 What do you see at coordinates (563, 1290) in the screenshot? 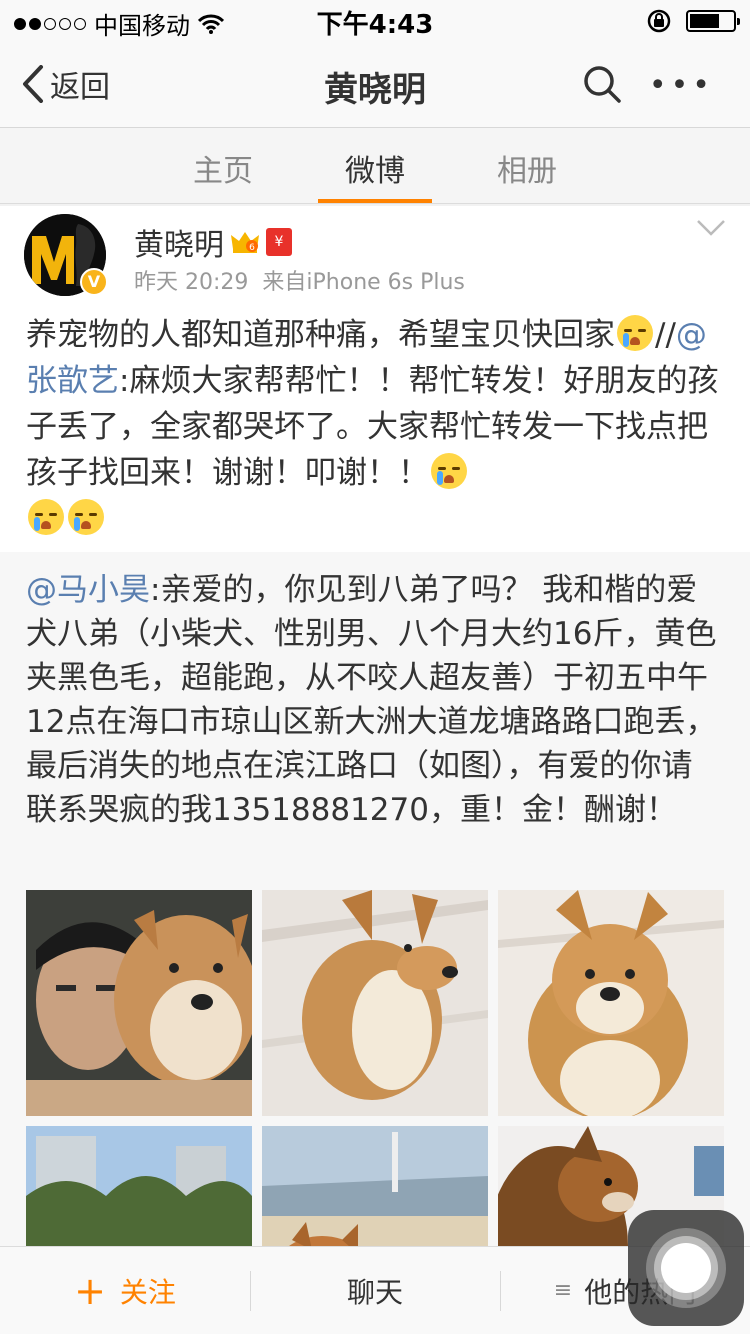
I see `menu-icon: ≡` at bounding box center [563, 1290].